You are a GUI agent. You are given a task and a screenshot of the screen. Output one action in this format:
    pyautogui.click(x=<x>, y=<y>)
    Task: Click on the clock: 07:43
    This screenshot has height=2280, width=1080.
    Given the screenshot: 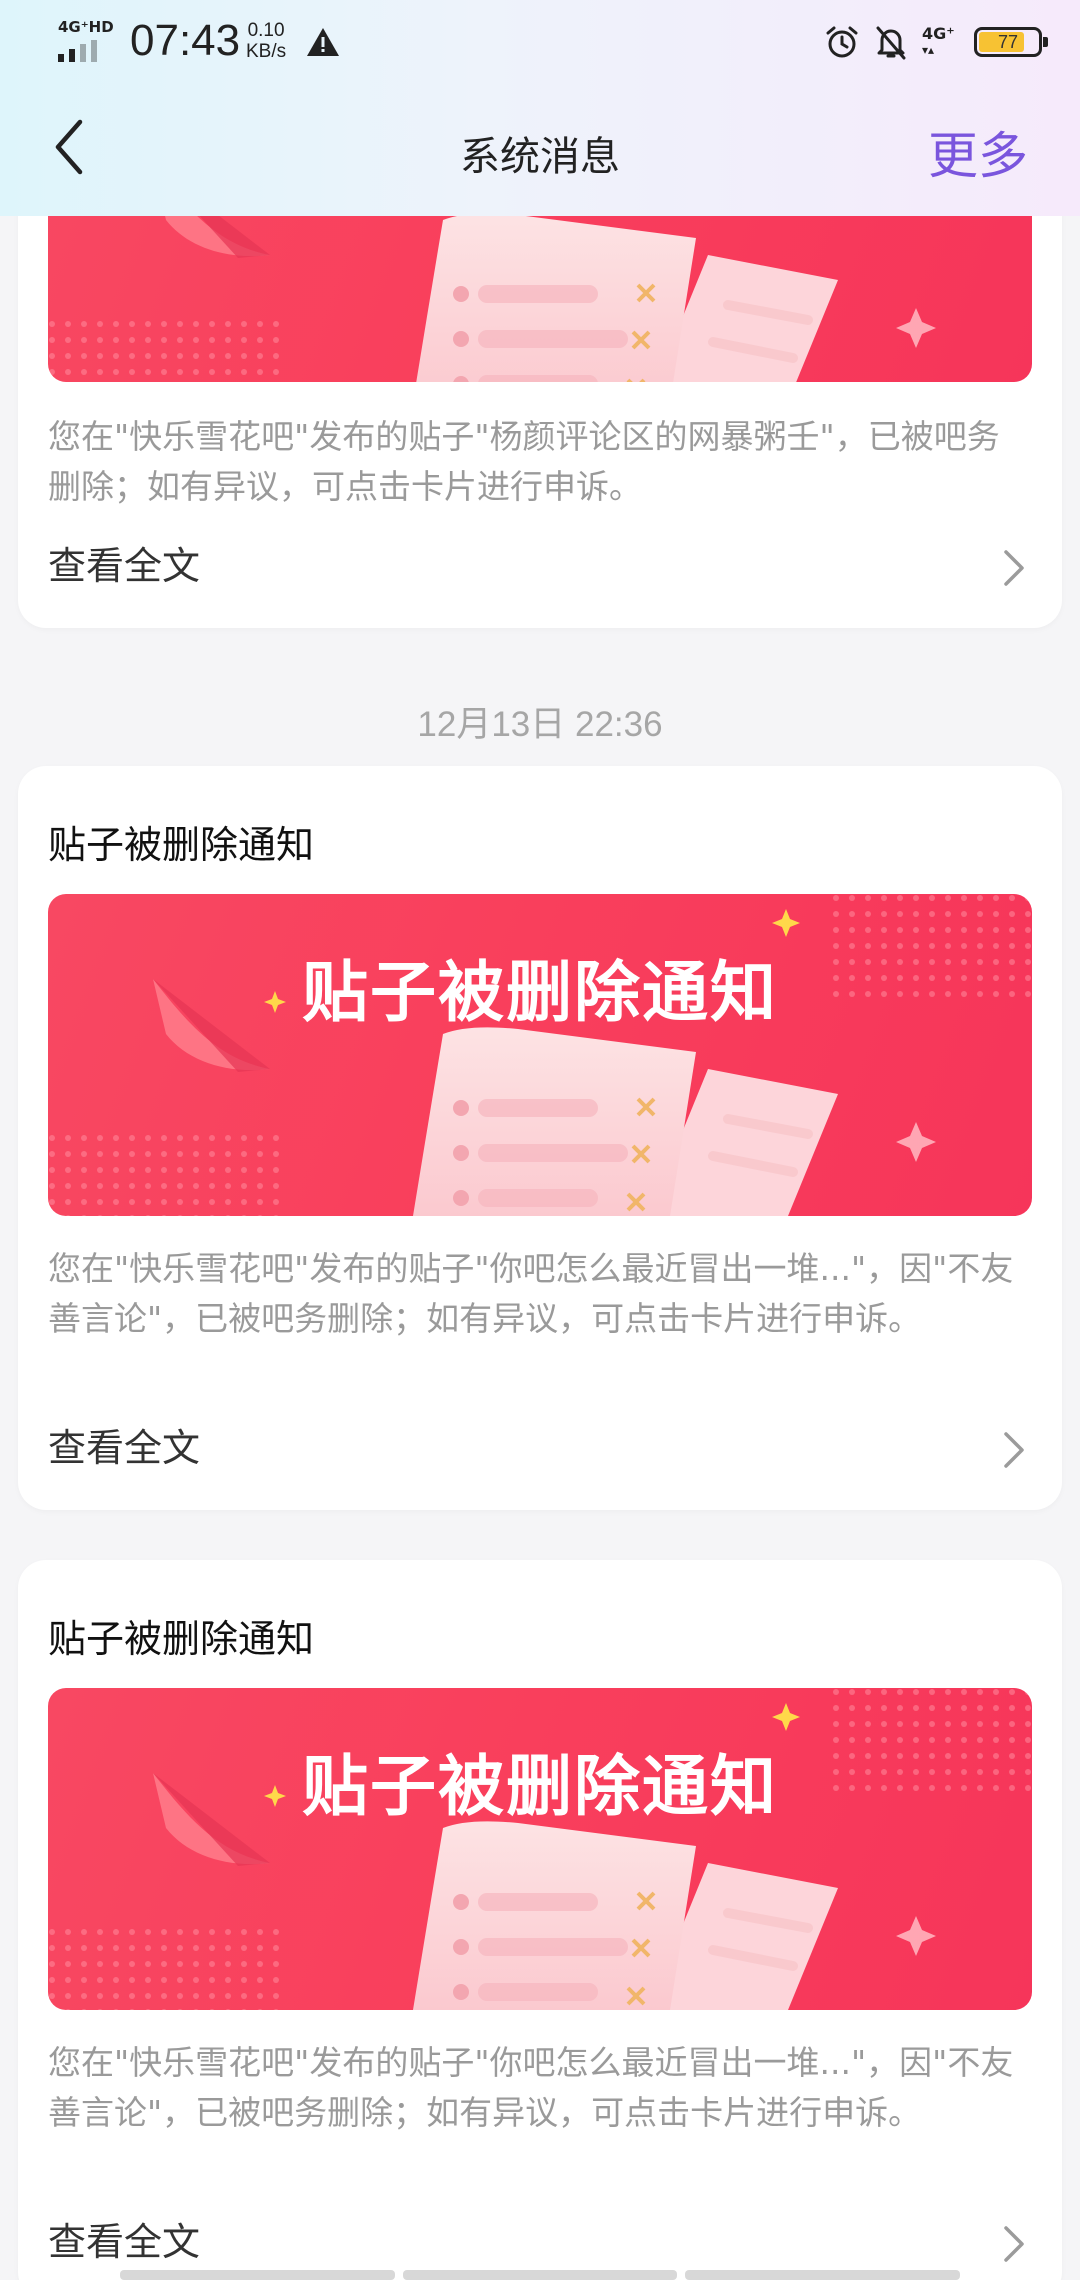 What is the action you would take?
    pyautogui.click(x=185, y=40)
    